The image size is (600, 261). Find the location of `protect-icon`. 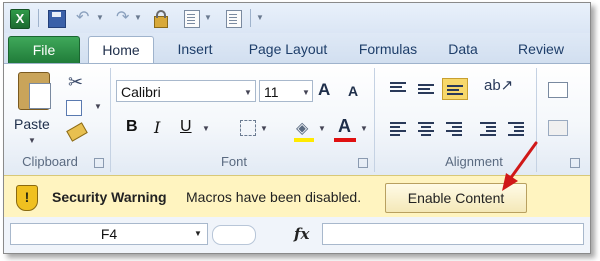

protect-icon is located at coordinates (161, 19).